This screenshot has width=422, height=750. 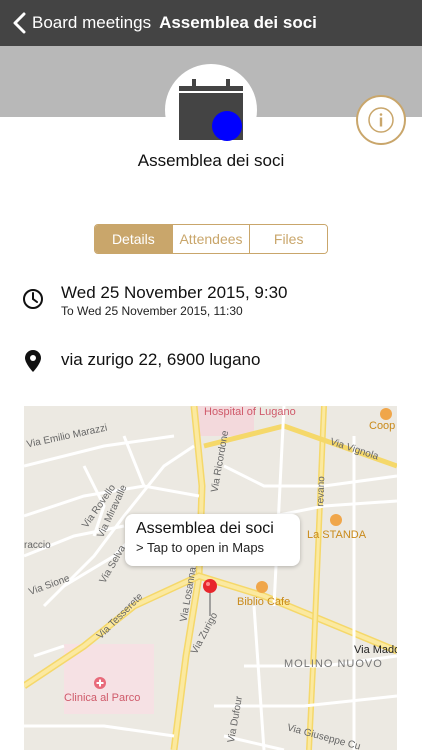 I want to click on map-label-trevano: revano, so click(x=321, y=491).